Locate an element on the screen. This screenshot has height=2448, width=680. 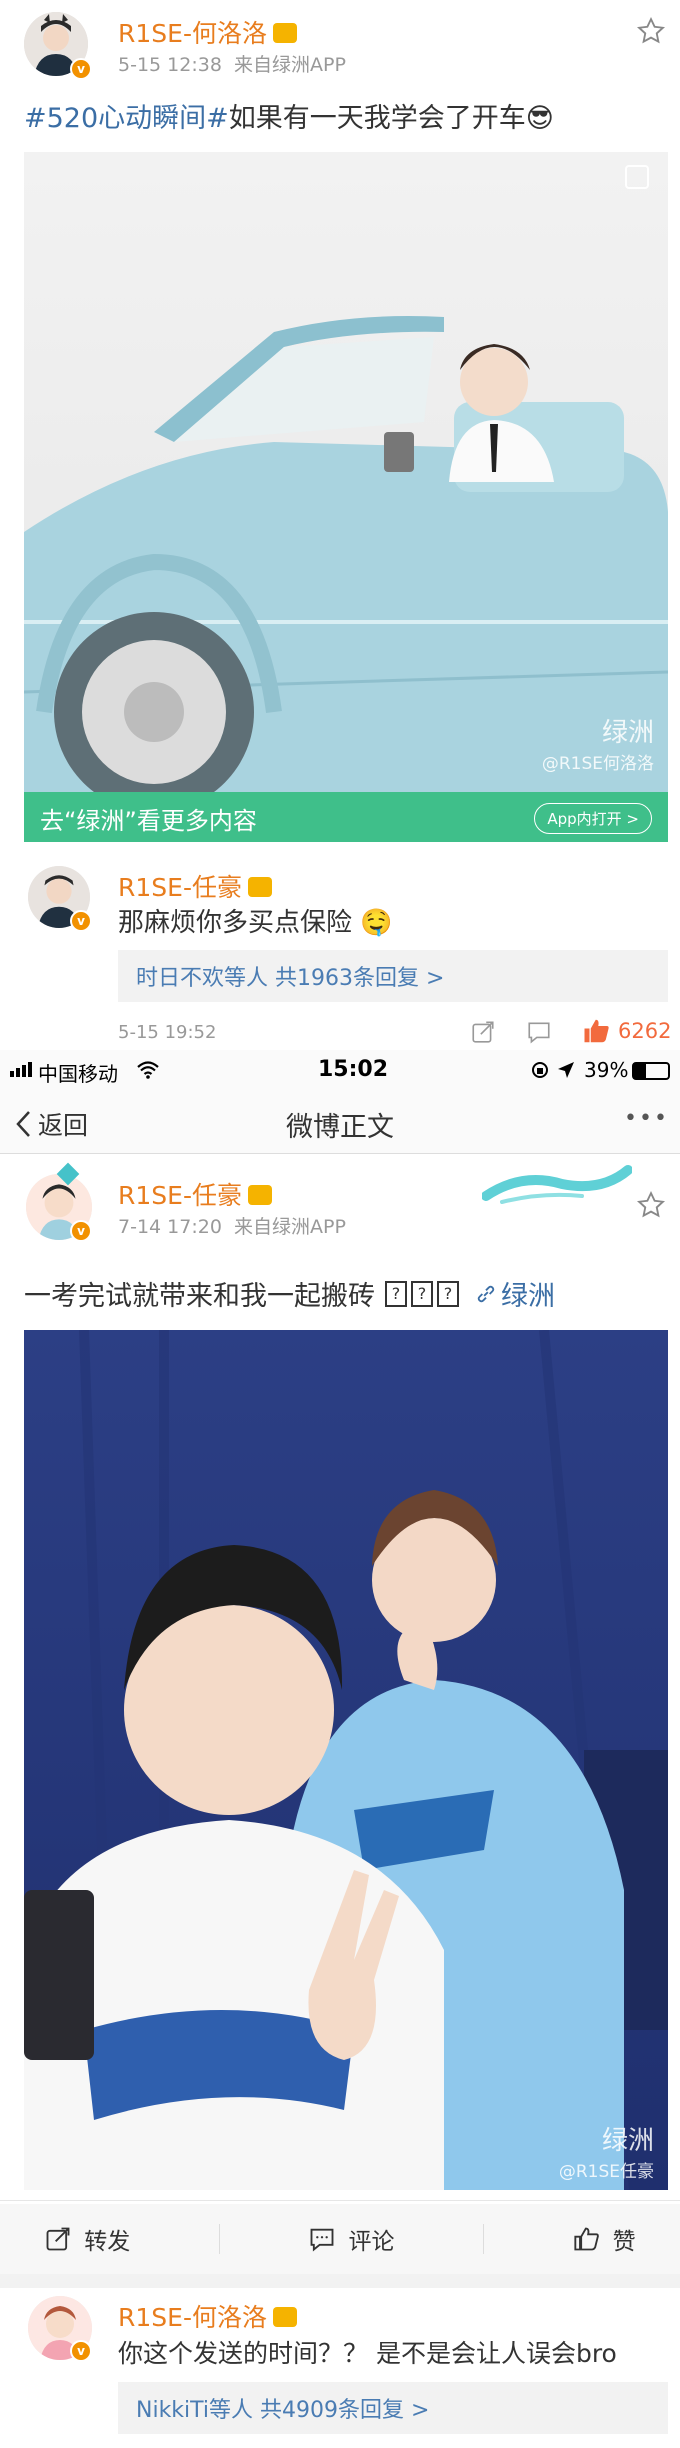
watermark-handle: @R1SE任豪 is located at coordinates (606, 2172).